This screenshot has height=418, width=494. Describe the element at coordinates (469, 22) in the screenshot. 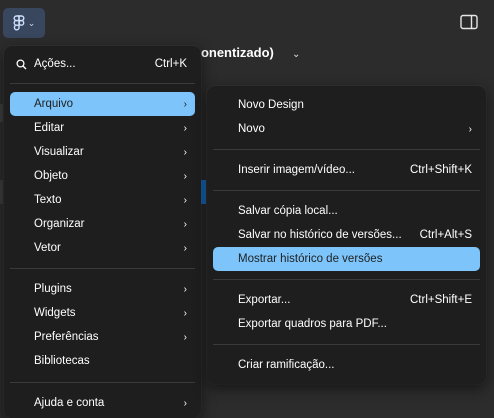

I see `sidebar-panel-icon` at that location.